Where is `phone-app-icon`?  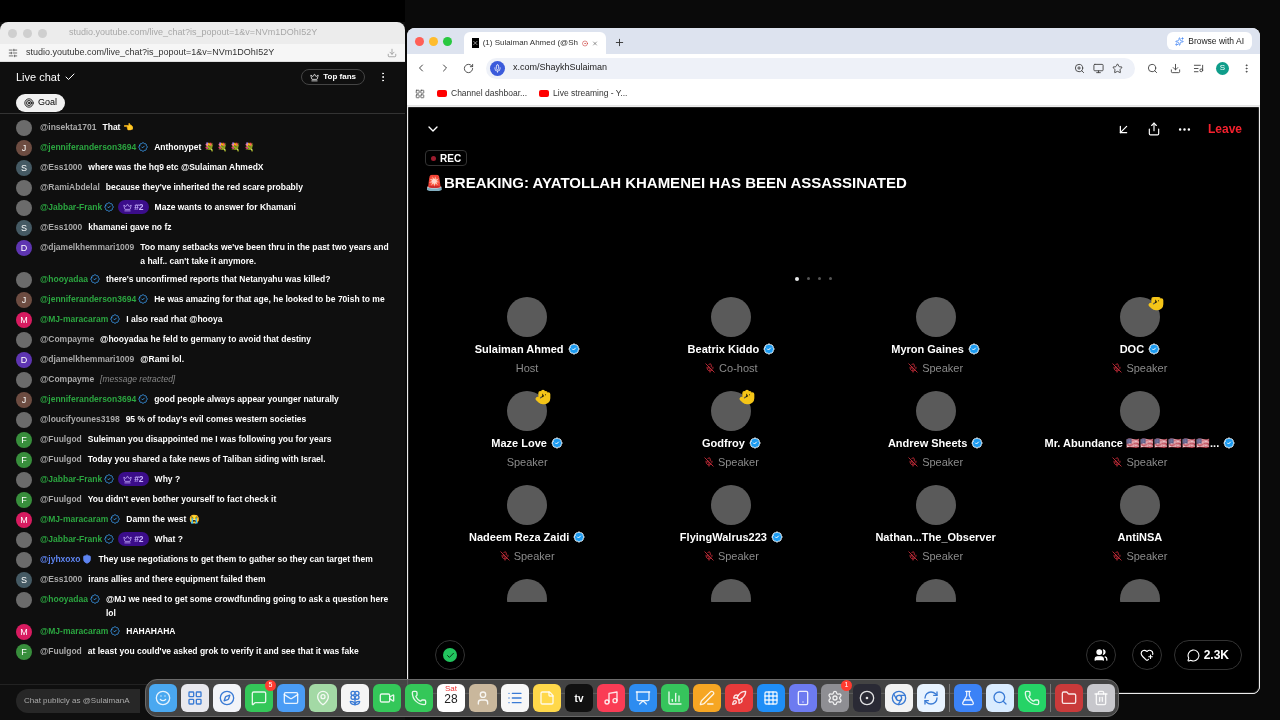
phone-app-icon is located at coordinates (419, 698).